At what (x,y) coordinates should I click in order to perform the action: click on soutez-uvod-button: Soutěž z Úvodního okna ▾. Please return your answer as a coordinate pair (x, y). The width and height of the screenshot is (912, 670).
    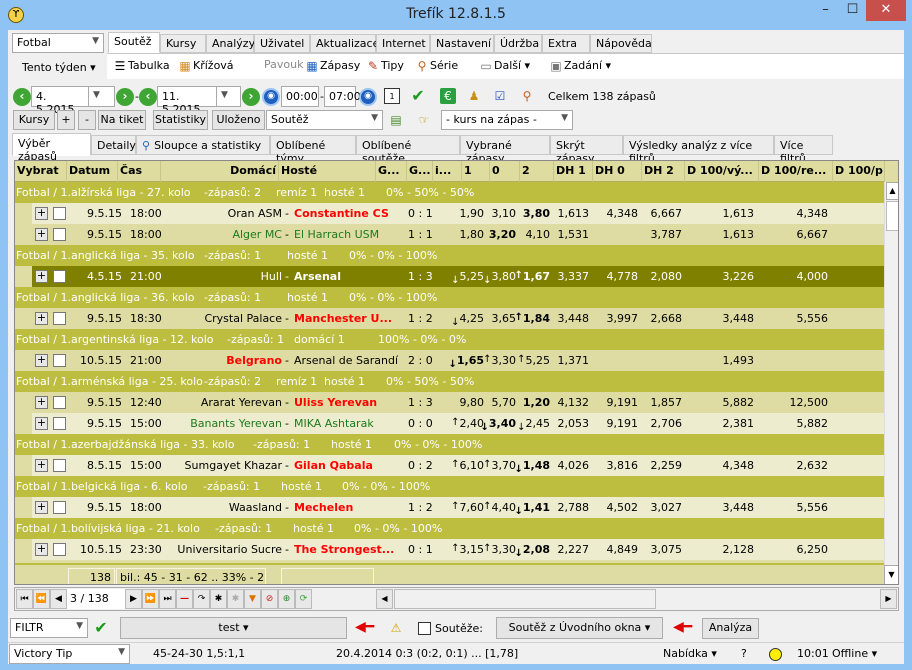
    Looking at the image, I should click on (579, 628).